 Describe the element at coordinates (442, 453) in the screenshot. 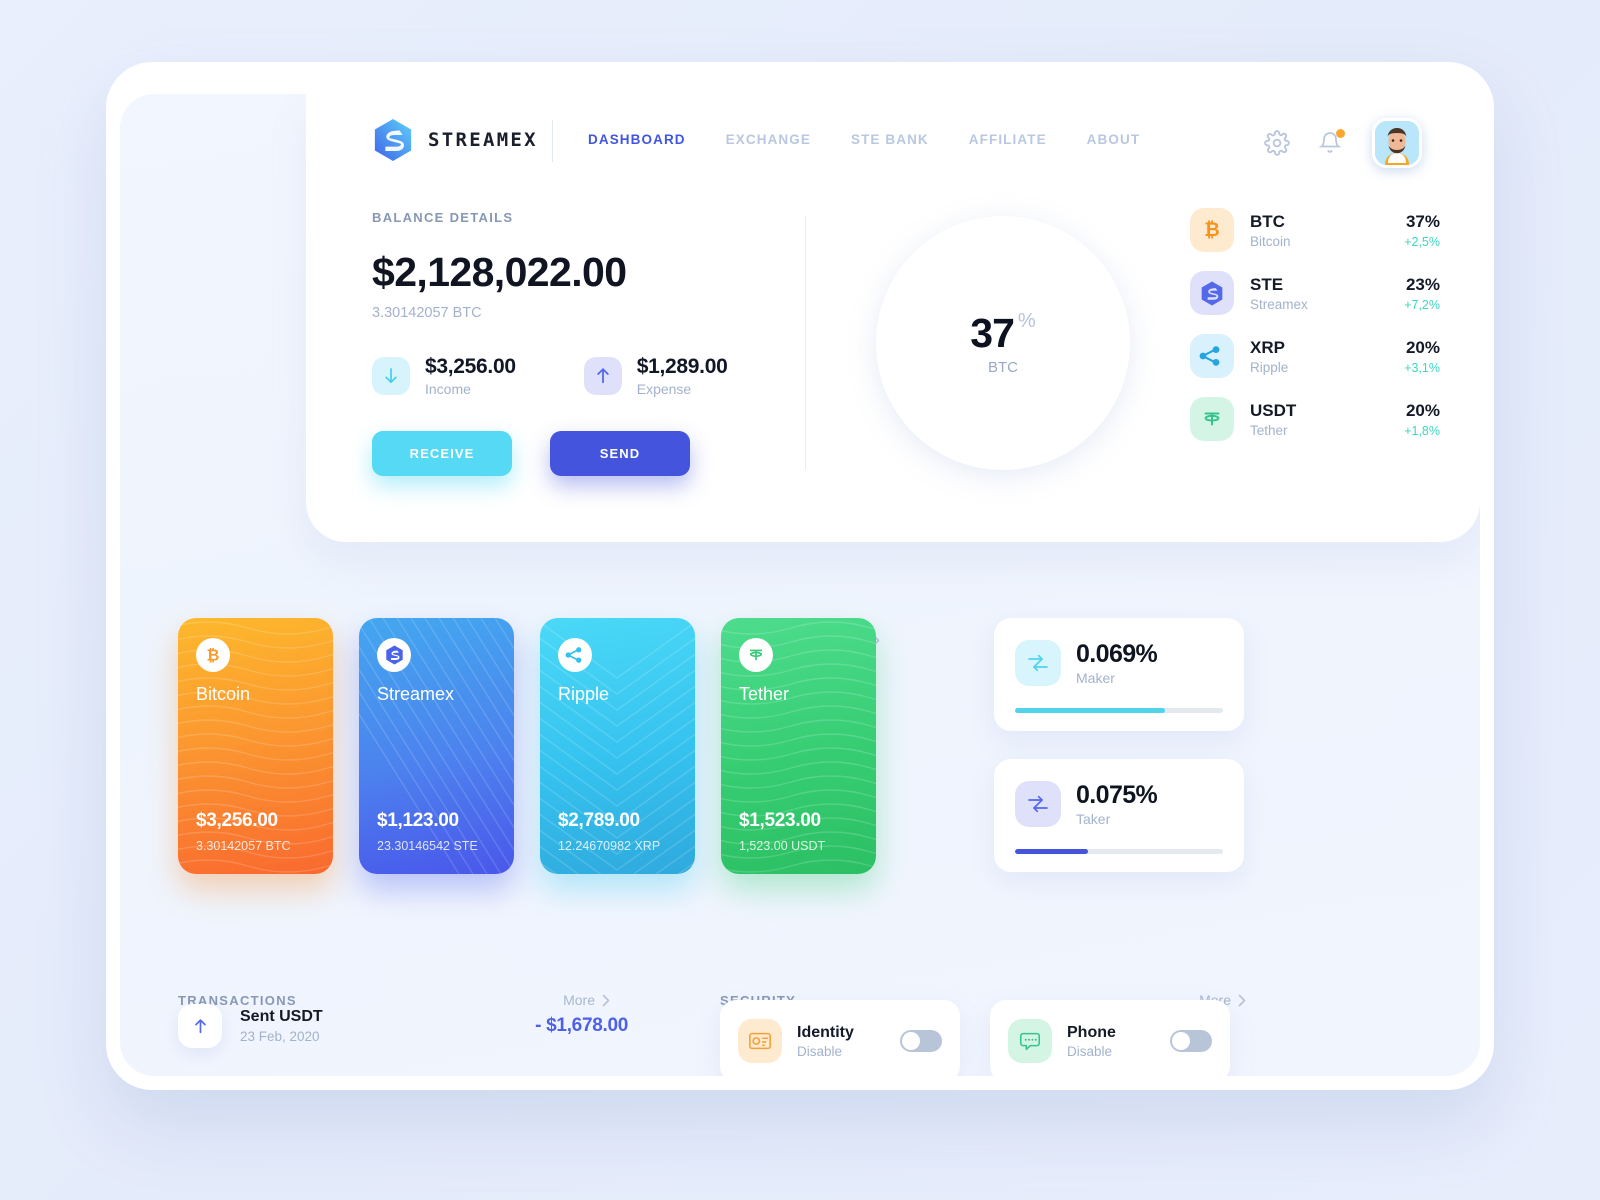

I see `receive-button: RECEIVE` at that location.